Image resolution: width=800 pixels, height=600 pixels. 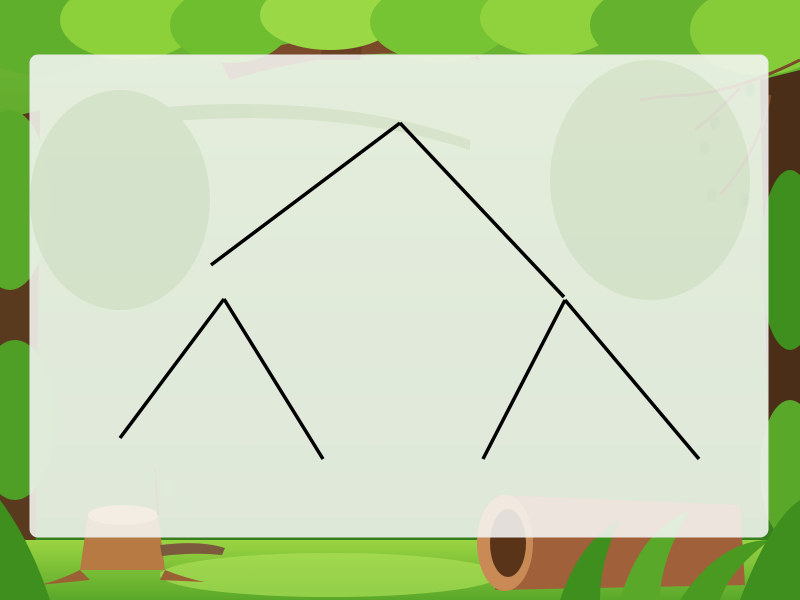 I want to click on left-node-right-branch, so click(x=273, y=379).